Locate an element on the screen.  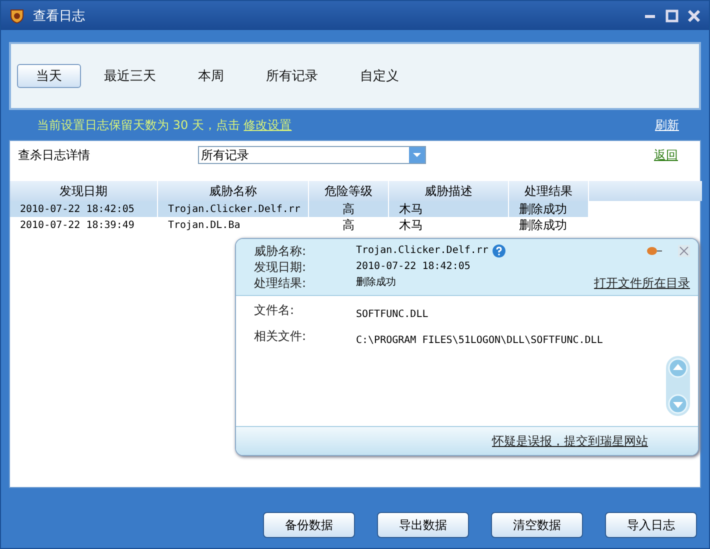
detail-value: SOFTFUNC.DLL is located at coordinates (392, 315).